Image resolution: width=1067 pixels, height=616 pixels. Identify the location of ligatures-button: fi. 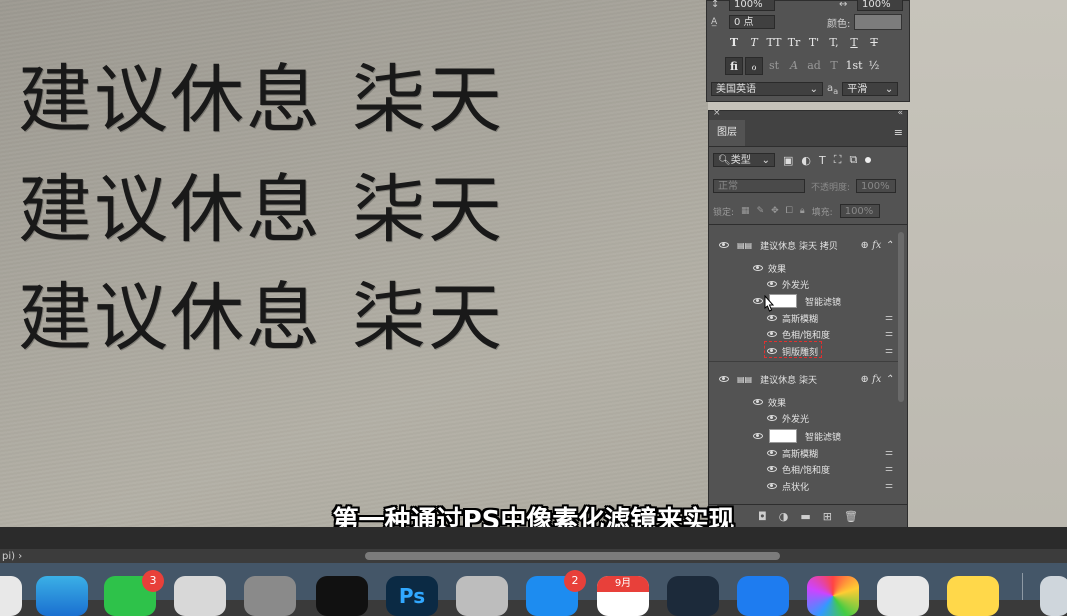
(734, 66).